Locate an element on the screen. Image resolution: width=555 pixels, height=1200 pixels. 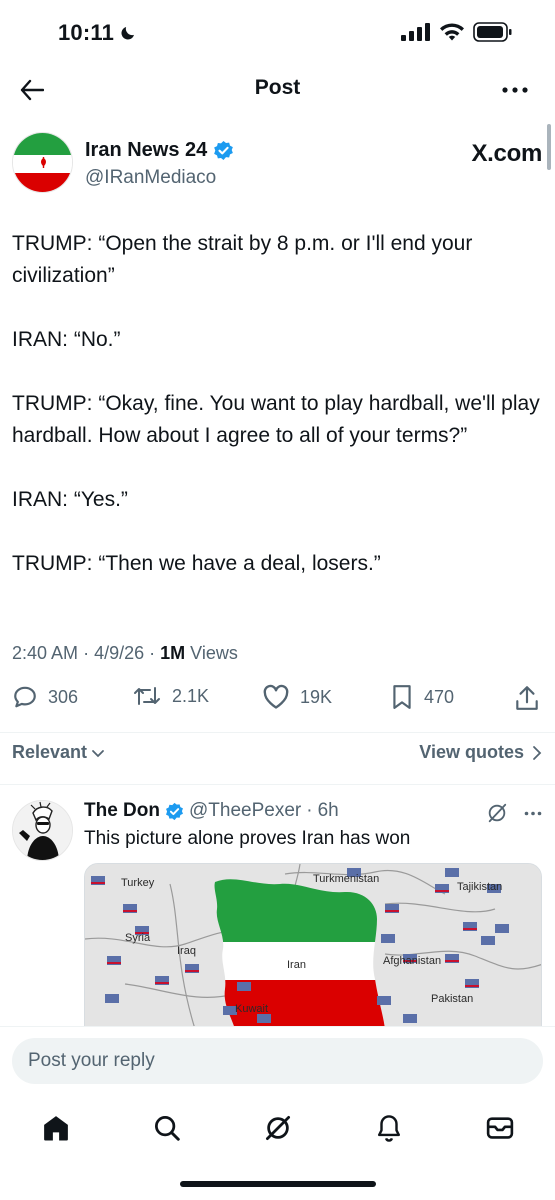
messages-icon is located at coordinates (500, 1128).